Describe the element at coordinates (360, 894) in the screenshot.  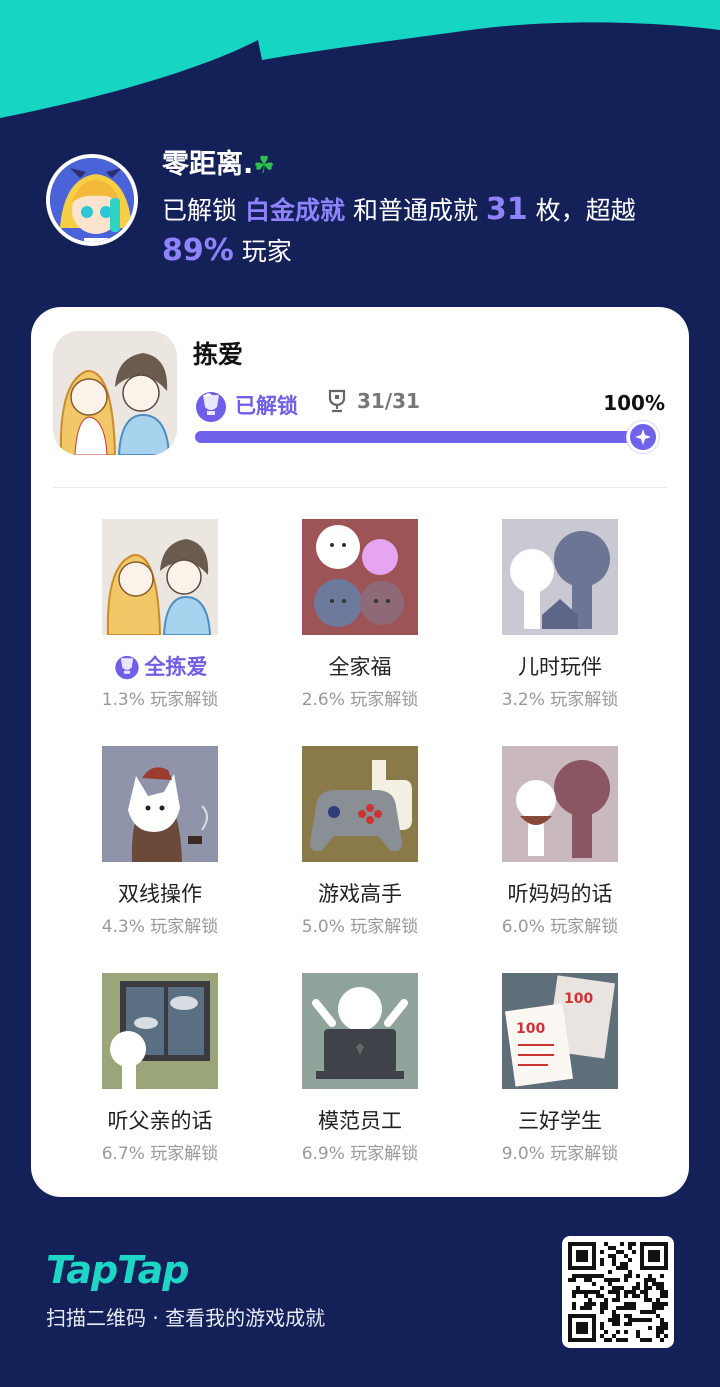
I see `achievement-name: 游戏高手` at that location.